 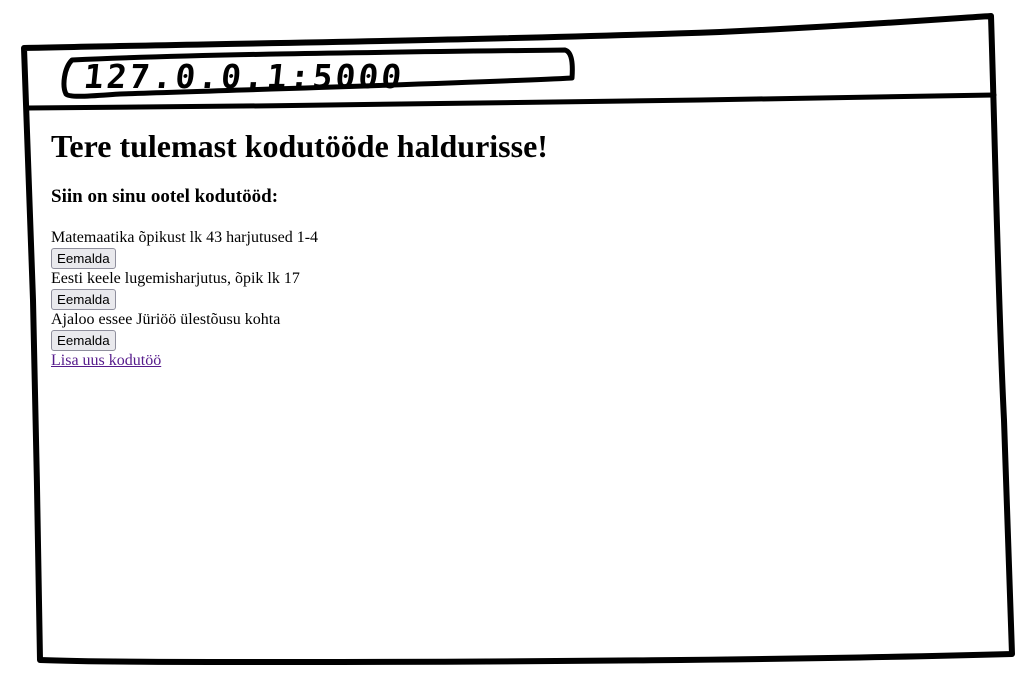 I want to click on toolbar-separator, so click(x=511, y=101).